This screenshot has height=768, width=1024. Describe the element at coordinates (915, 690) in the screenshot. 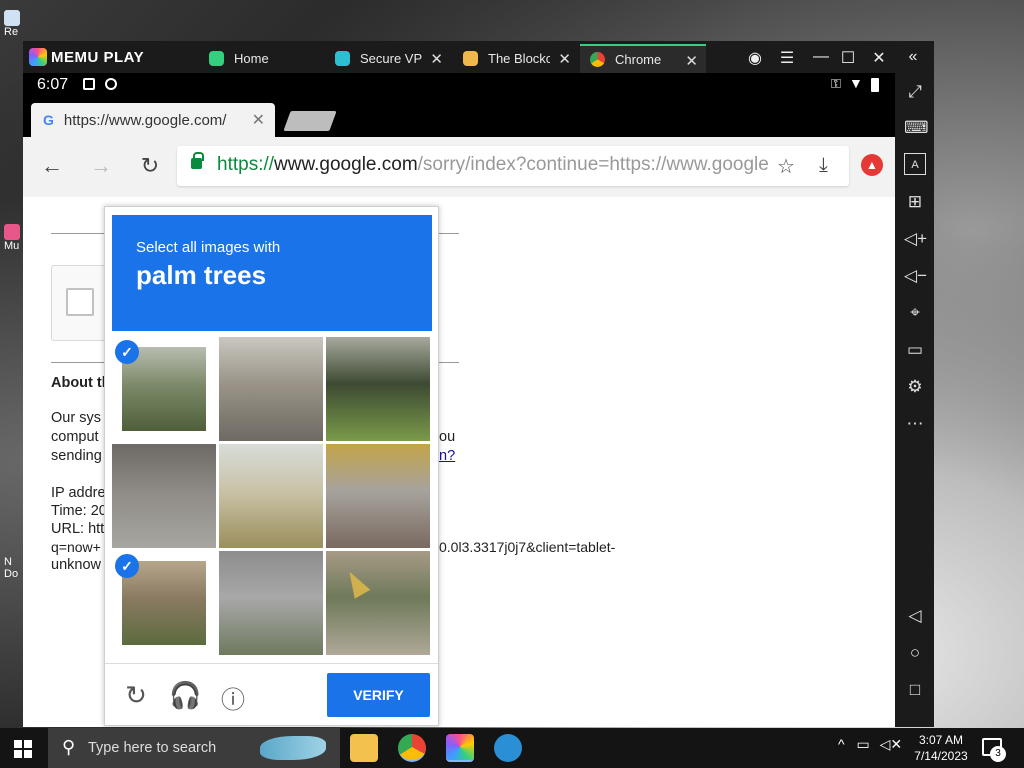

I see `android-recents-icon: □` at that location.